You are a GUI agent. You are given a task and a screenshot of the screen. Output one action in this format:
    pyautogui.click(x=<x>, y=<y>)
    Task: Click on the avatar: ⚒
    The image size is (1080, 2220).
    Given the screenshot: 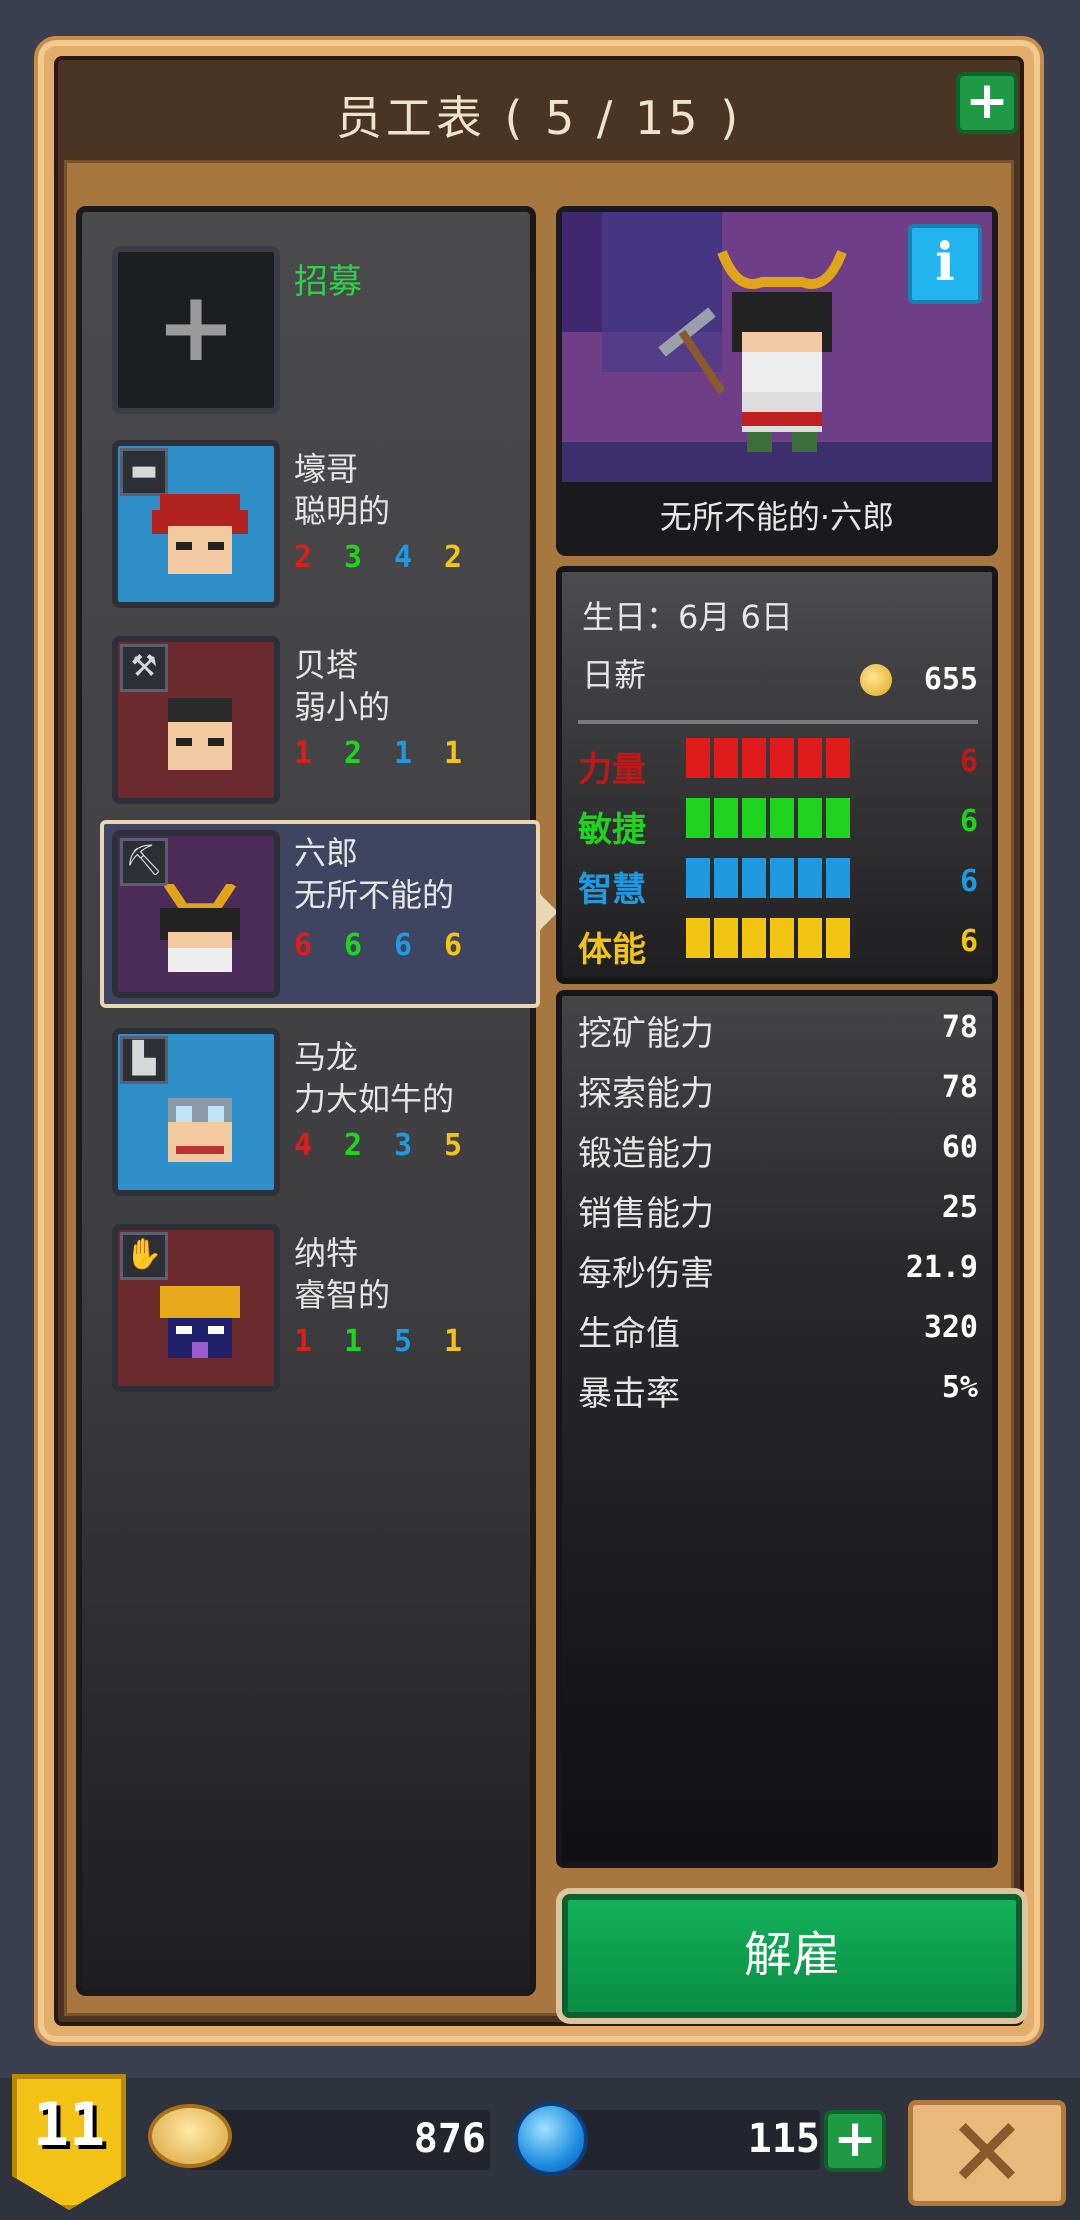 What is the action you would take?
    pyautogui.click(x=196, y=720)
    